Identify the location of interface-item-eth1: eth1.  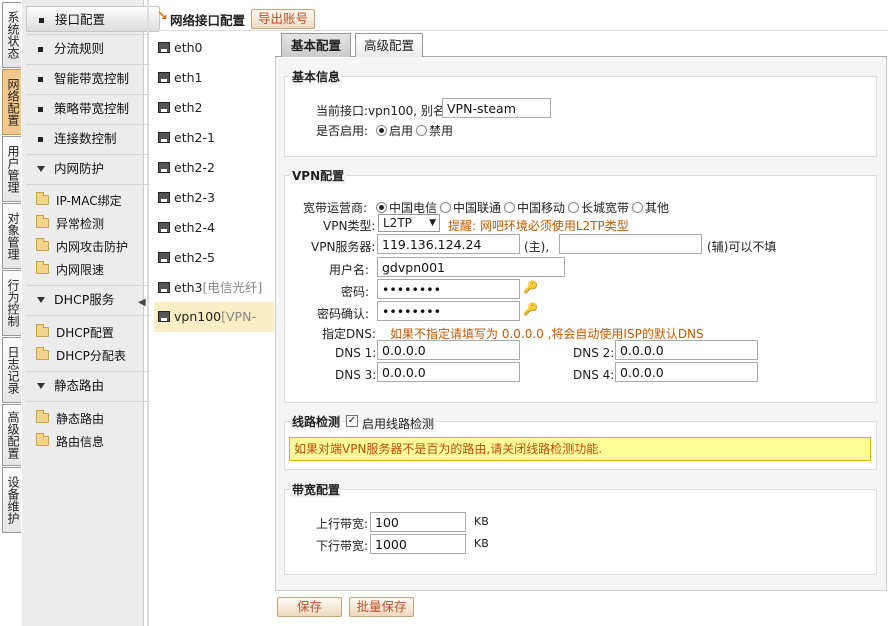
(214, 78).